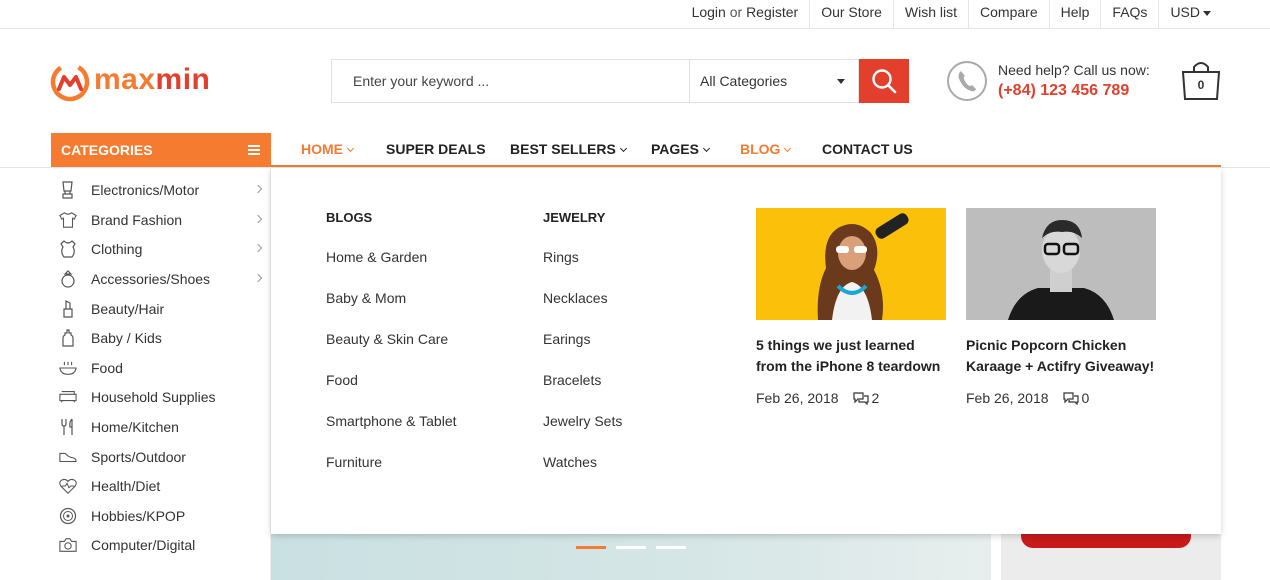 This screenshot has height=580, width=1270. I want to click on sidebar-item-label: Accessories/Shoes, so click(151, 279).